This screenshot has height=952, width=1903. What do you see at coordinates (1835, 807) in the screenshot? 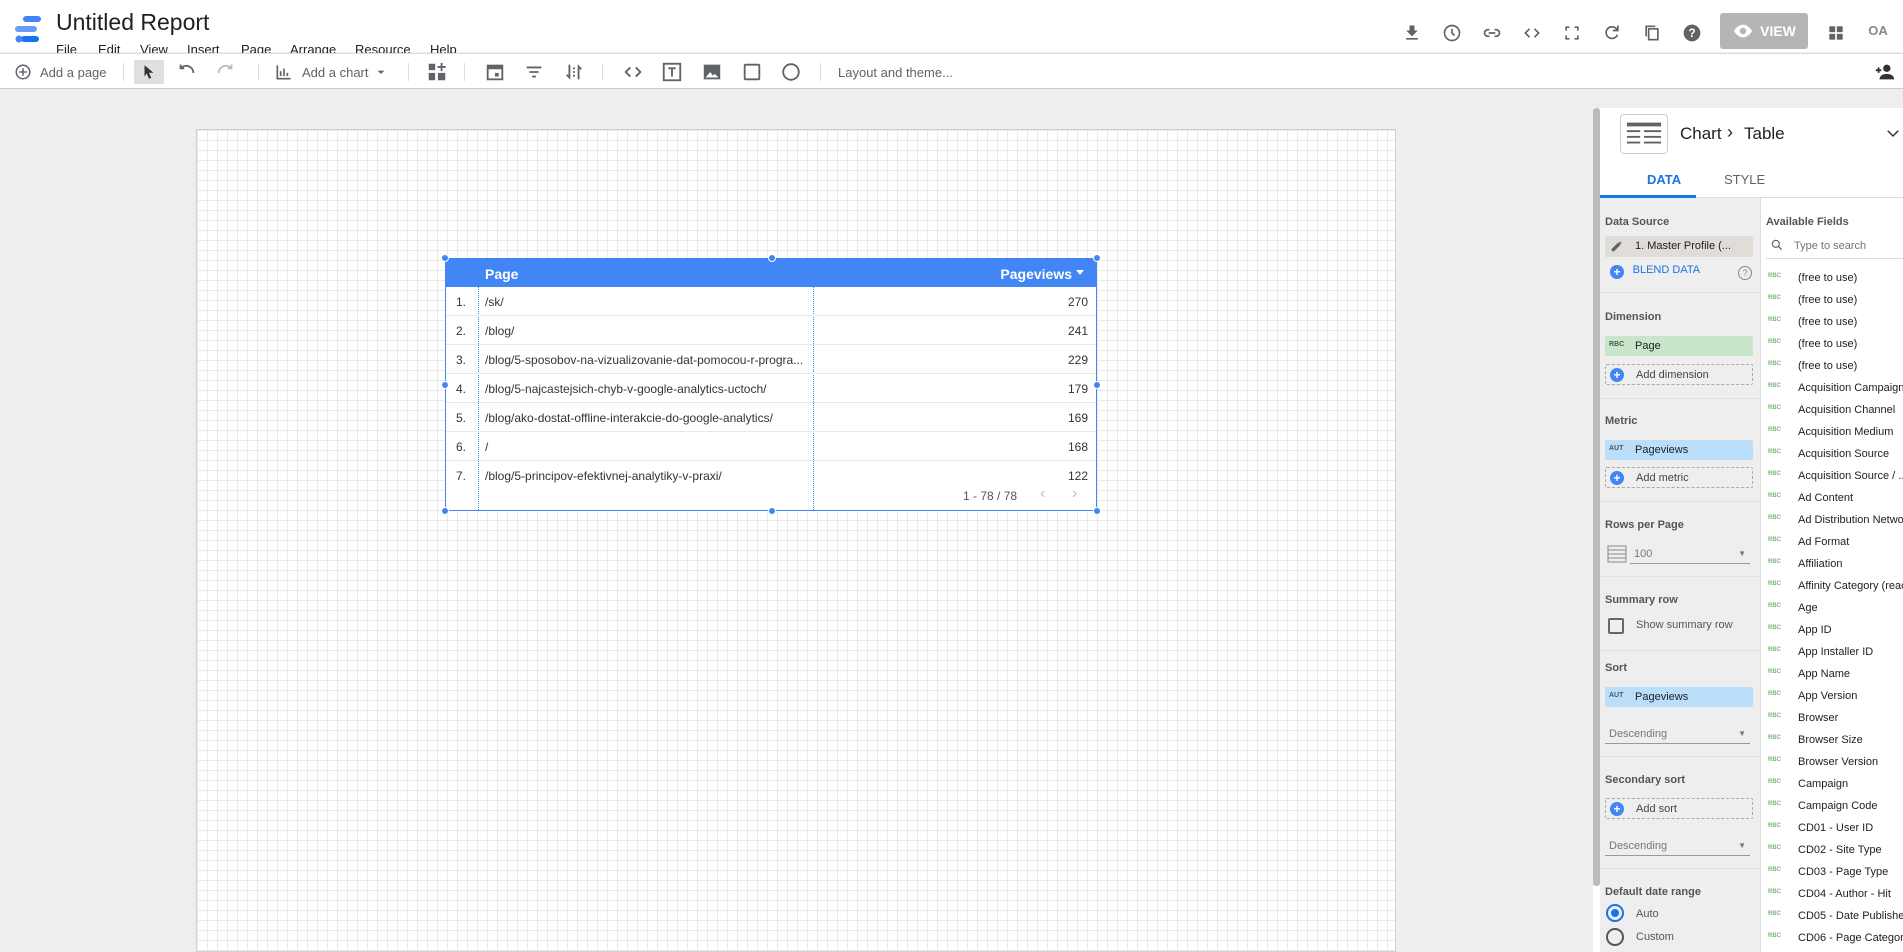
I see `field-item: RBC Campaign Code` at bounding box center [1835, 807].